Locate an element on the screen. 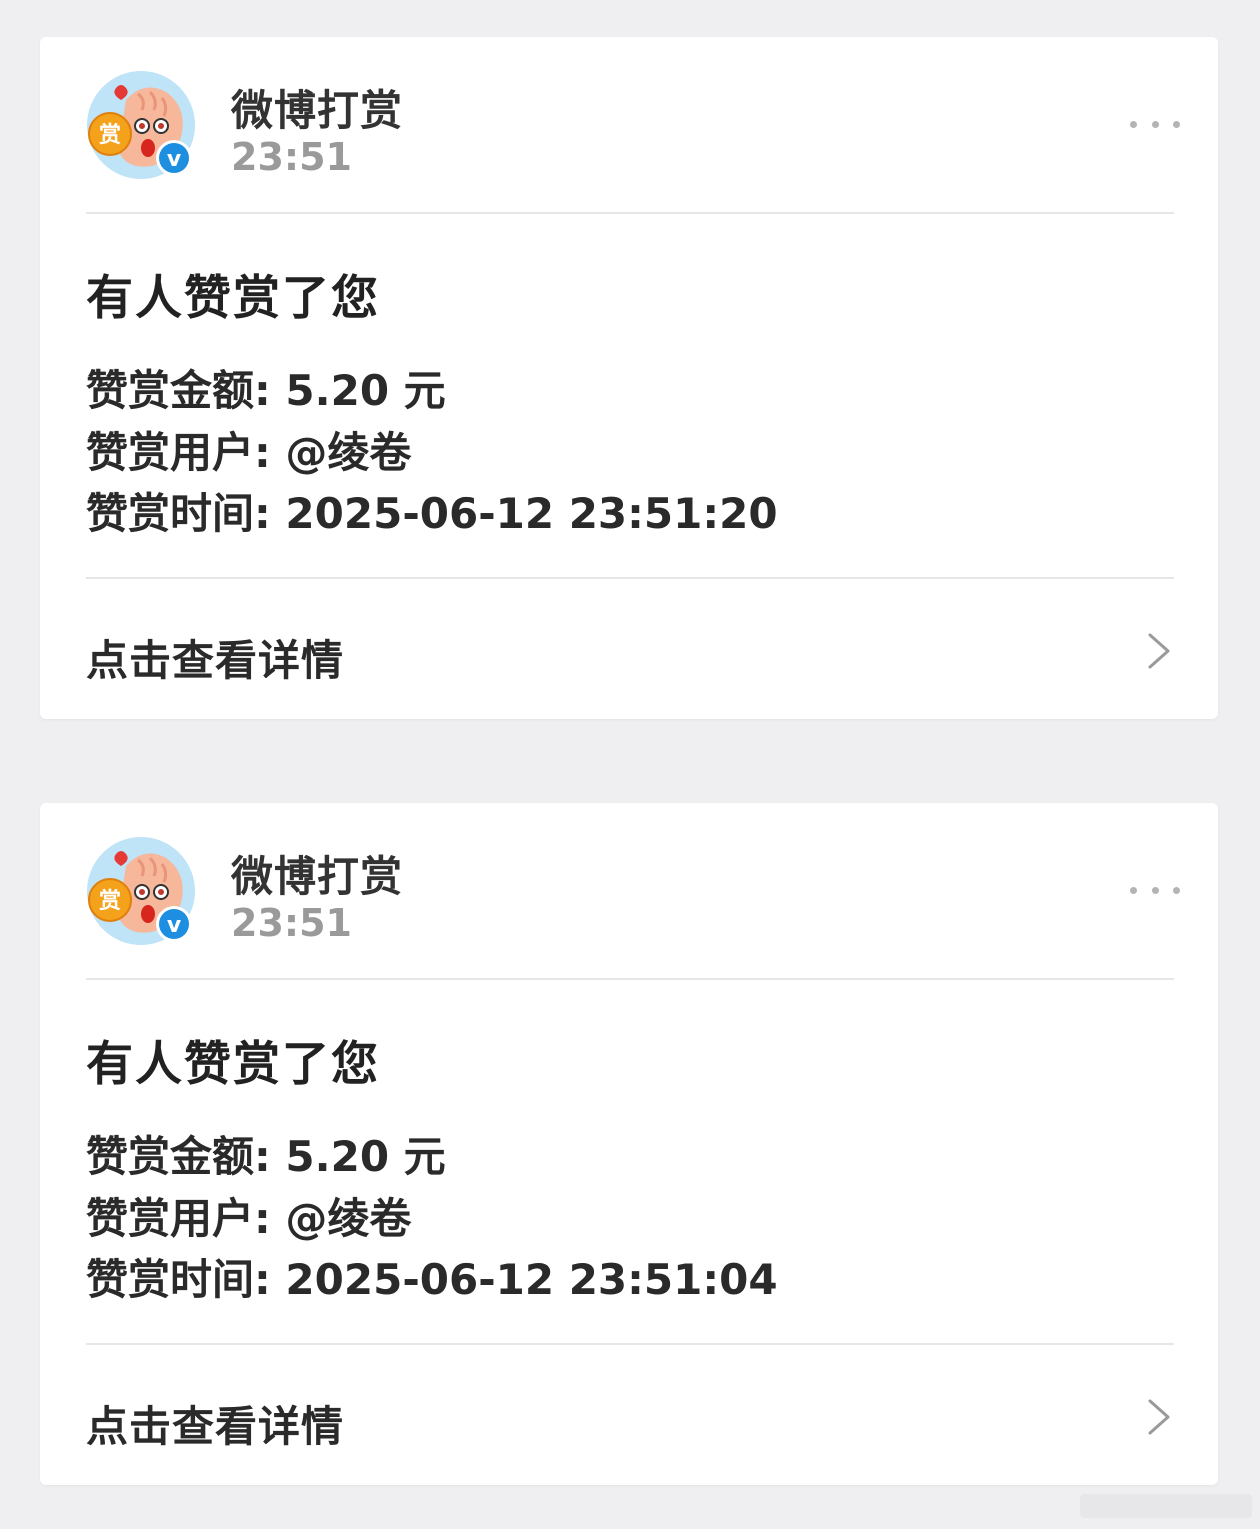 The width and height of the screenshot is (1260, 1529). reward-time: 赞赏时间: 2025-06-12 23:51:20 is located at coordinates (432, 513).